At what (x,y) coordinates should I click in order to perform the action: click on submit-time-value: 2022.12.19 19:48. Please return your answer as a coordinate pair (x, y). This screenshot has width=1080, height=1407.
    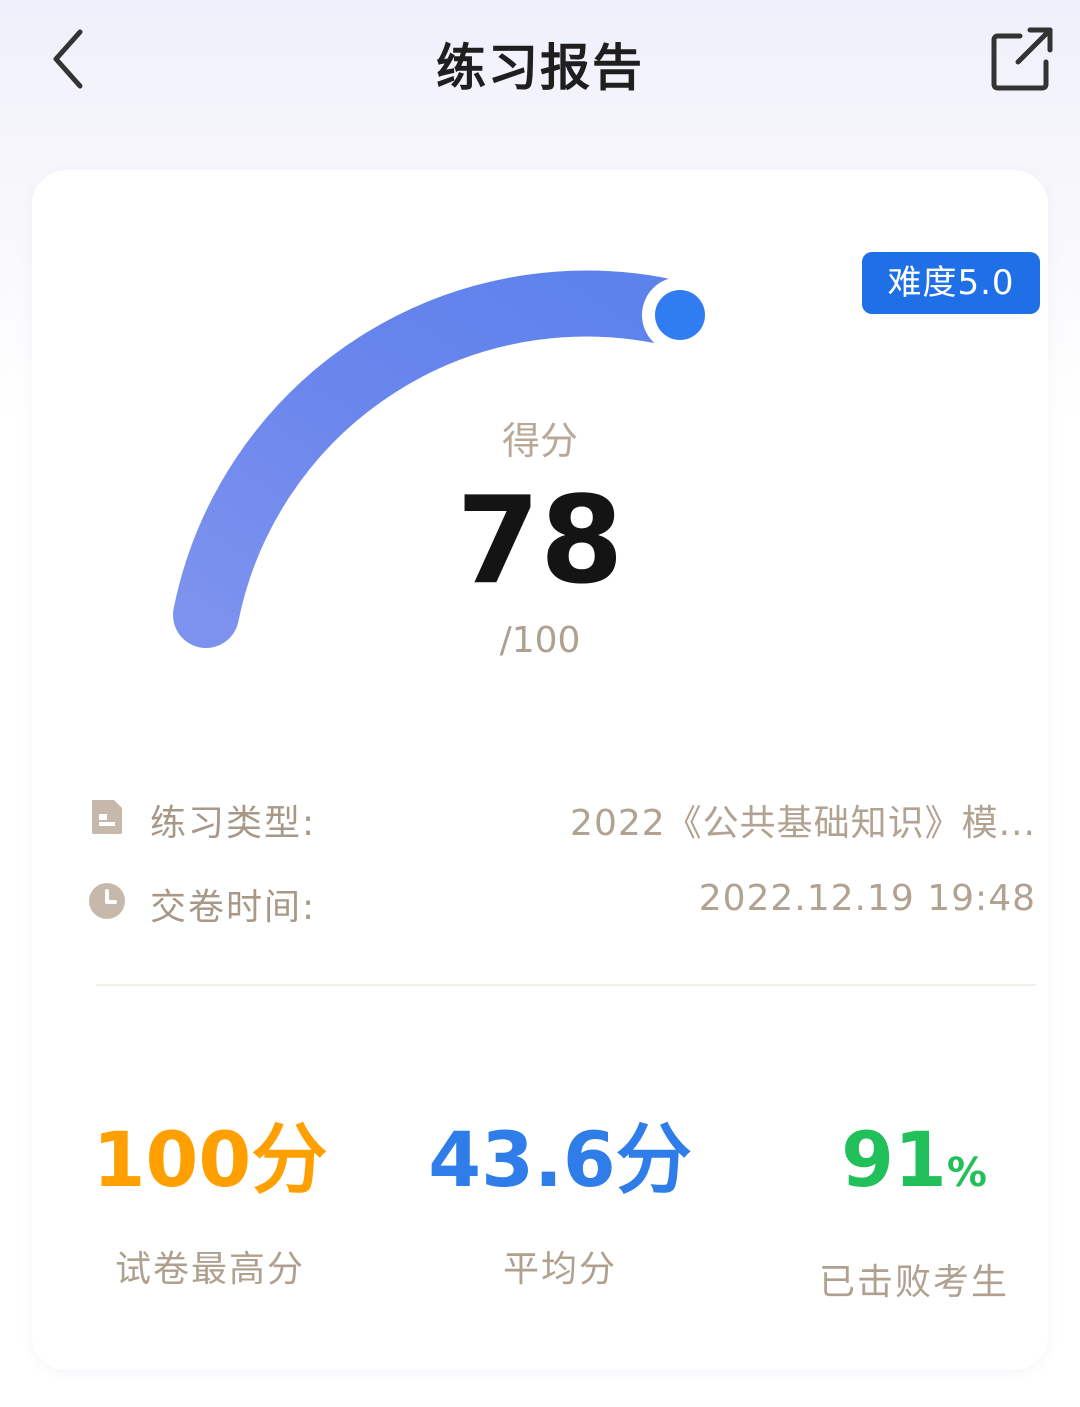
    Looking at the image, I should click on (867, 898).